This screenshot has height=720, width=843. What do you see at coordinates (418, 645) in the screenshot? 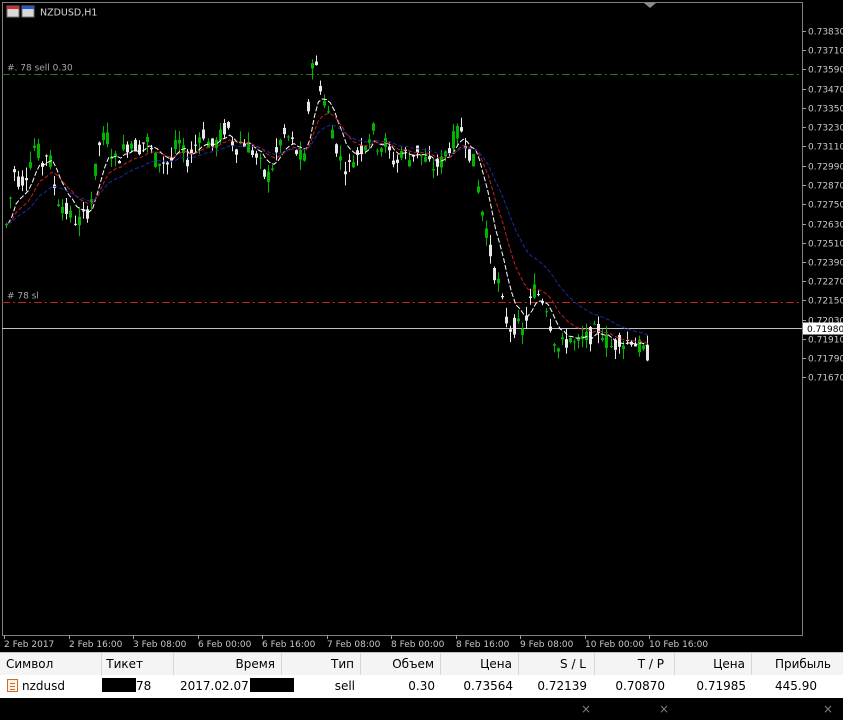
I see `x-tick-label: 8 Feb 00:00` at bounding box center [418, 645].